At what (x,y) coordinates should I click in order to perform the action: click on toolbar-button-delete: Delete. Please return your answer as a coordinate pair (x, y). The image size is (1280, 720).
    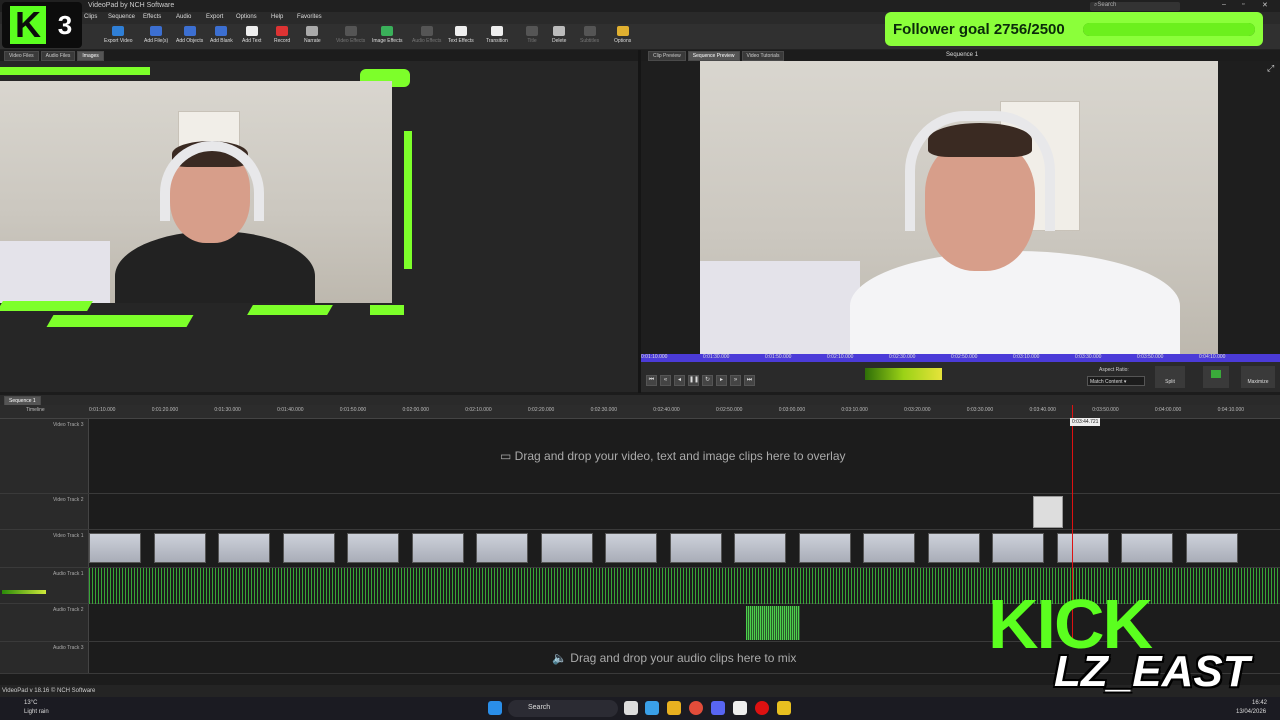
    Looking at the image, I should click on (559, 37).